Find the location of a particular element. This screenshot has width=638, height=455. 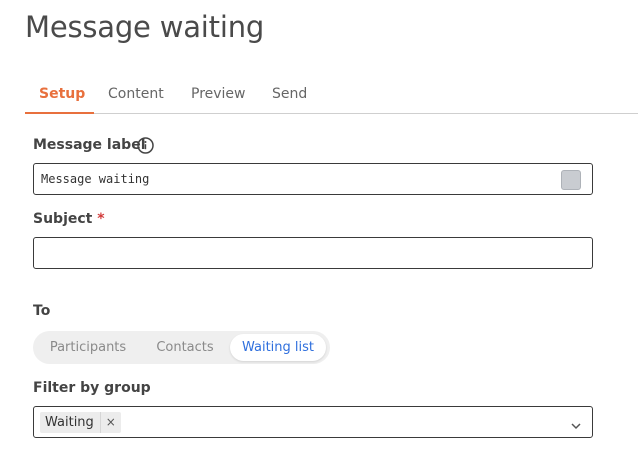

group-chip-label: Waiting is located at coordinates (70, 422).